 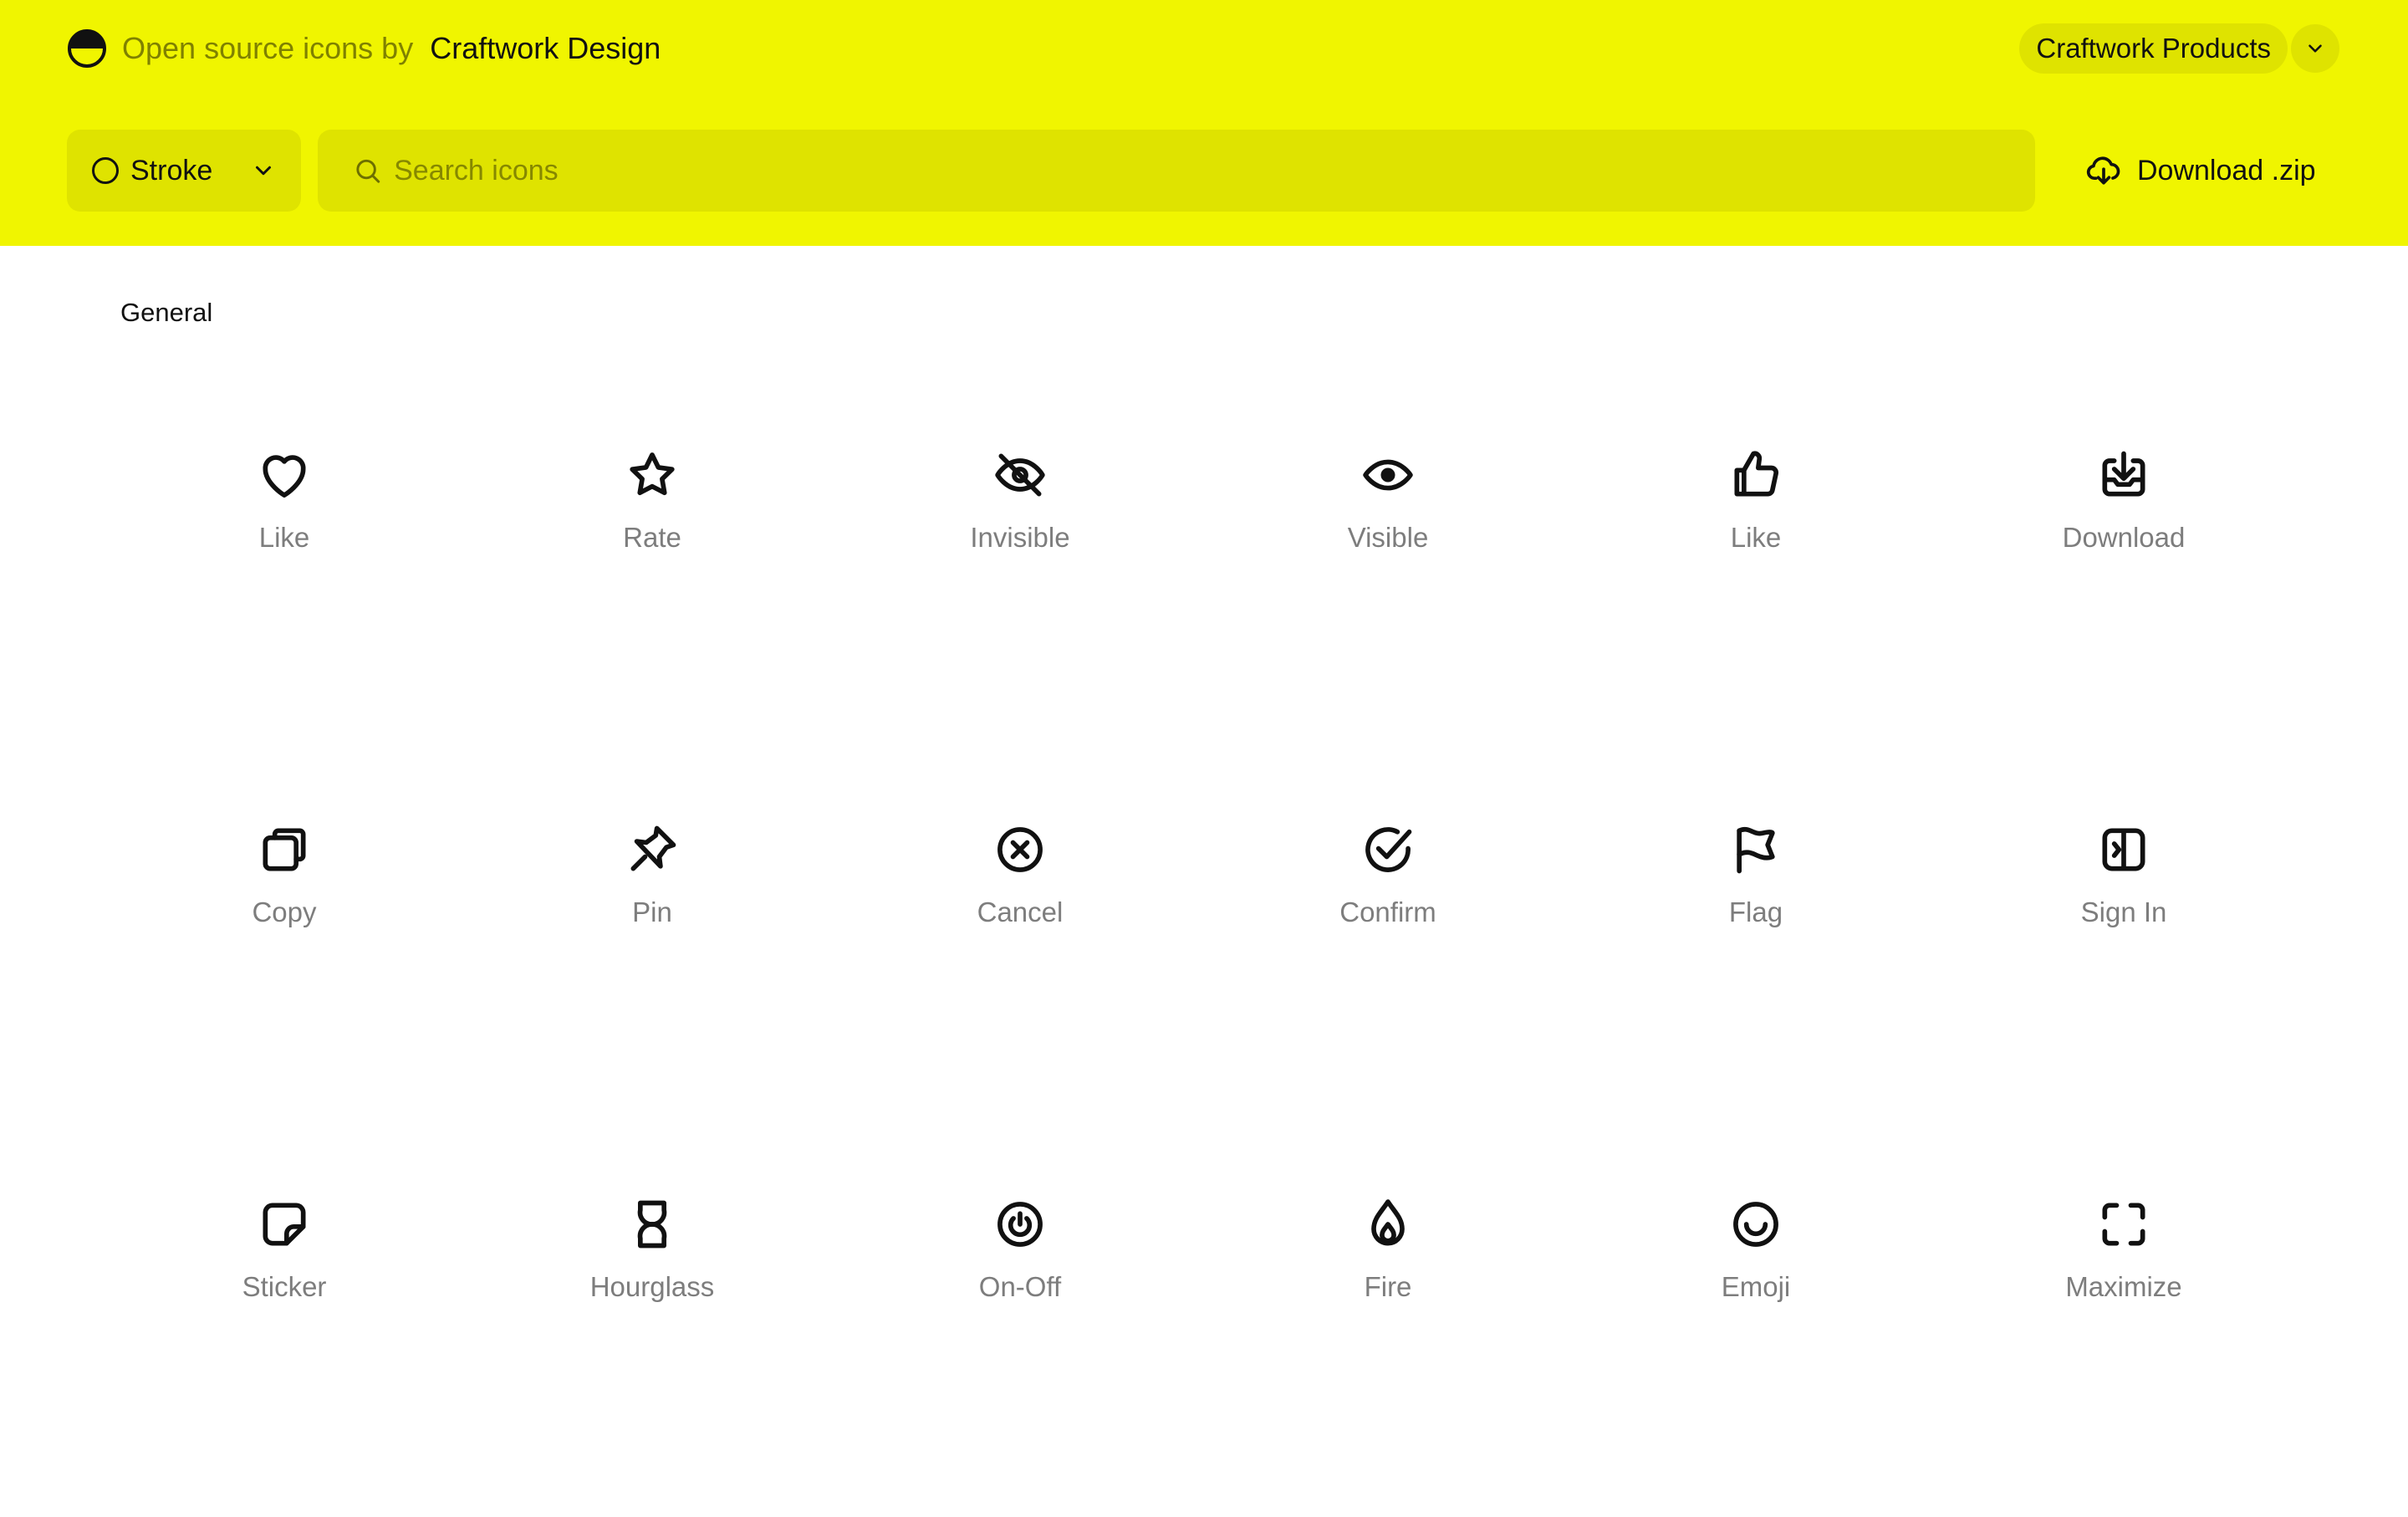 I want to click on heart-icon, so click(x=284, y=477).